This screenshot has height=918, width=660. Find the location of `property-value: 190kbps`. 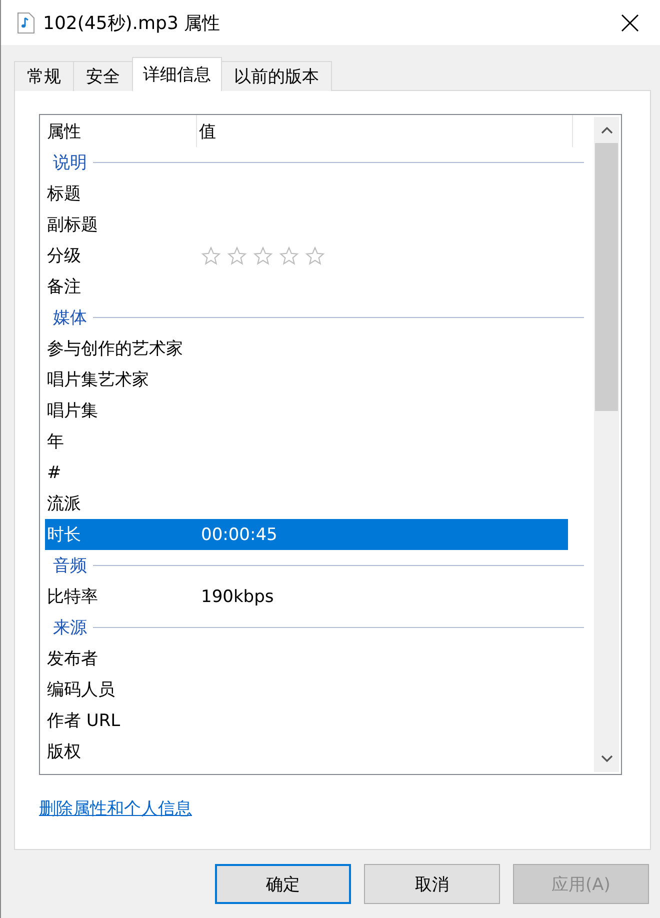

property-value: 190kbps is located at coordinates (237, 596).